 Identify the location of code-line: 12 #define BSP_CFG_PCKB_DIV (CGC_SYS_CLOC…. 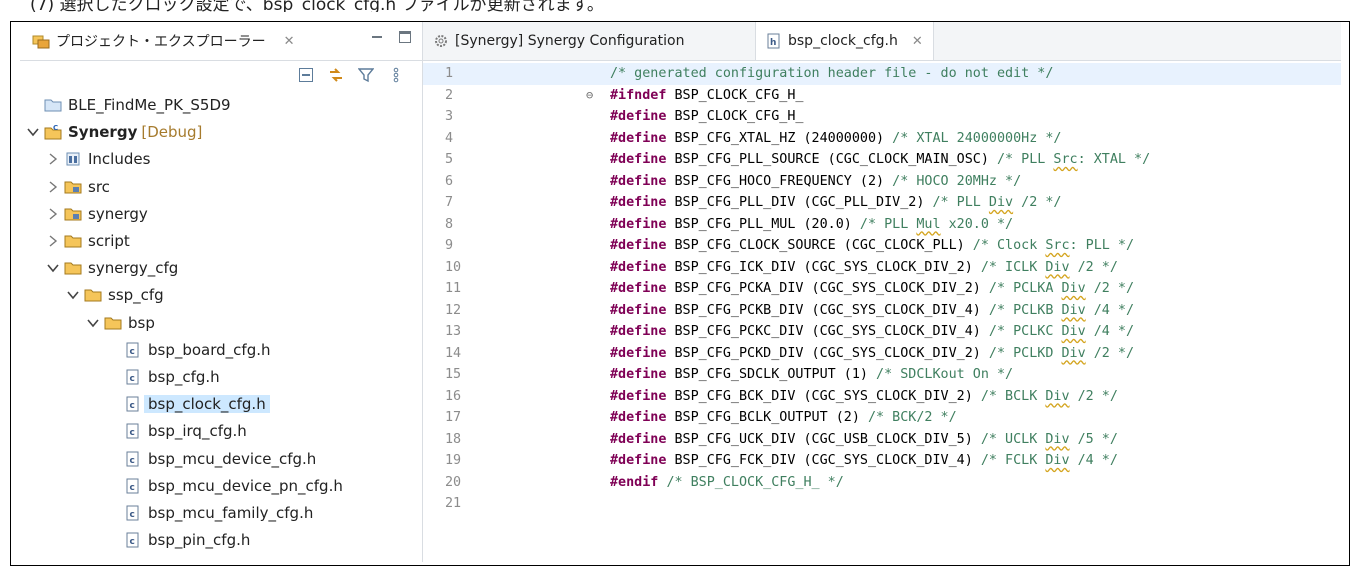
(882, 311).